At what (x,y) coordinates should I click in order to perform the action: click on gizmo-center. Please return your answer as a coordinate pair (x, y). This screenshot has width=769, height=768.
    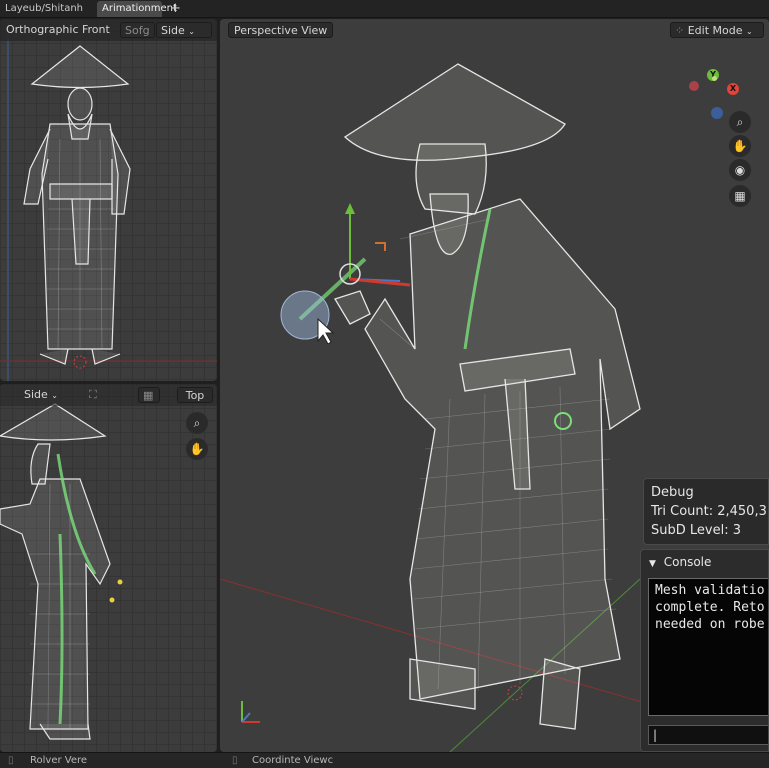
    Looking at the image, I should click on (714, 78).